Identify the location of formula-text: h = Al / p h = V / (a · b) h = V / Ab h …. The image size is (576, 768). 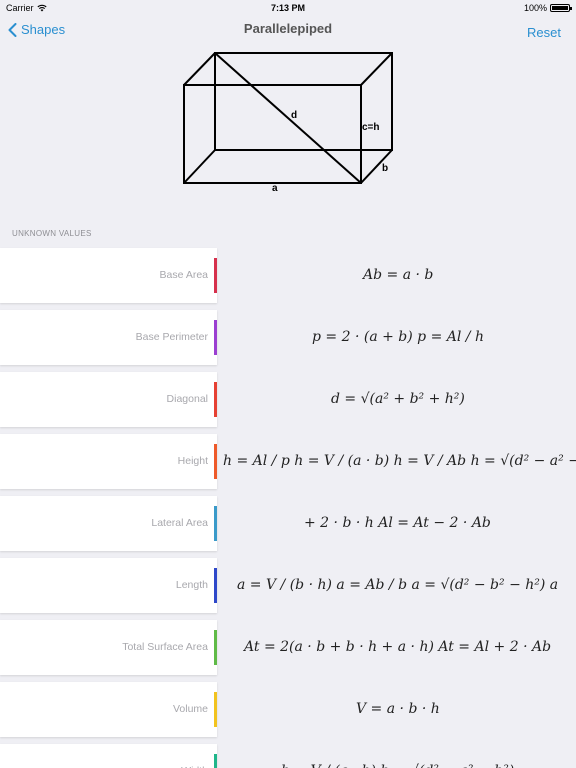
(399, 461).